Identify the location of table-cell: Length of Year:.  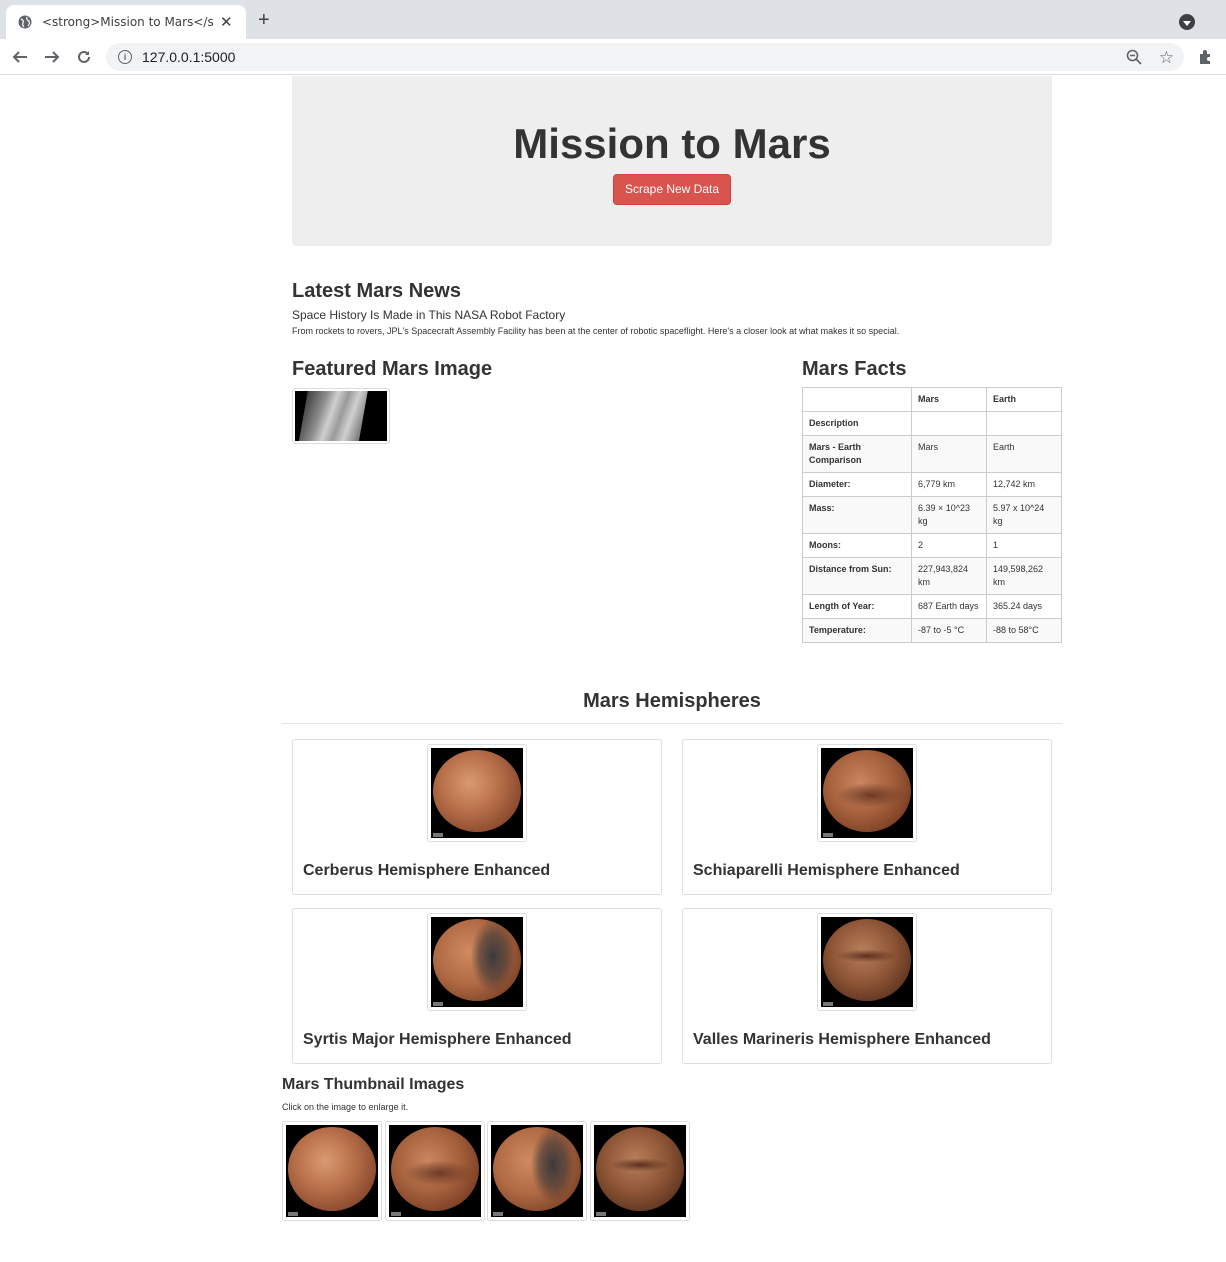
(857, 606).